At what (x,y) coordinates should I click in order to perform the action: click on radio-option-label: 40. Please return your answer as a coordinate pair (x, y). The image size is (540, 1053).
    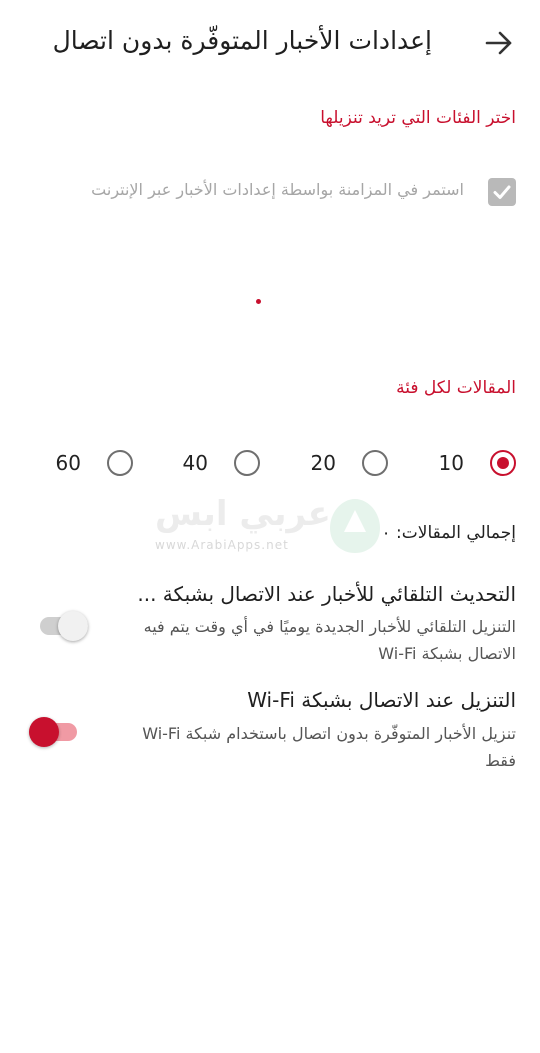
    Looking at the image, I should click on (195, 463).